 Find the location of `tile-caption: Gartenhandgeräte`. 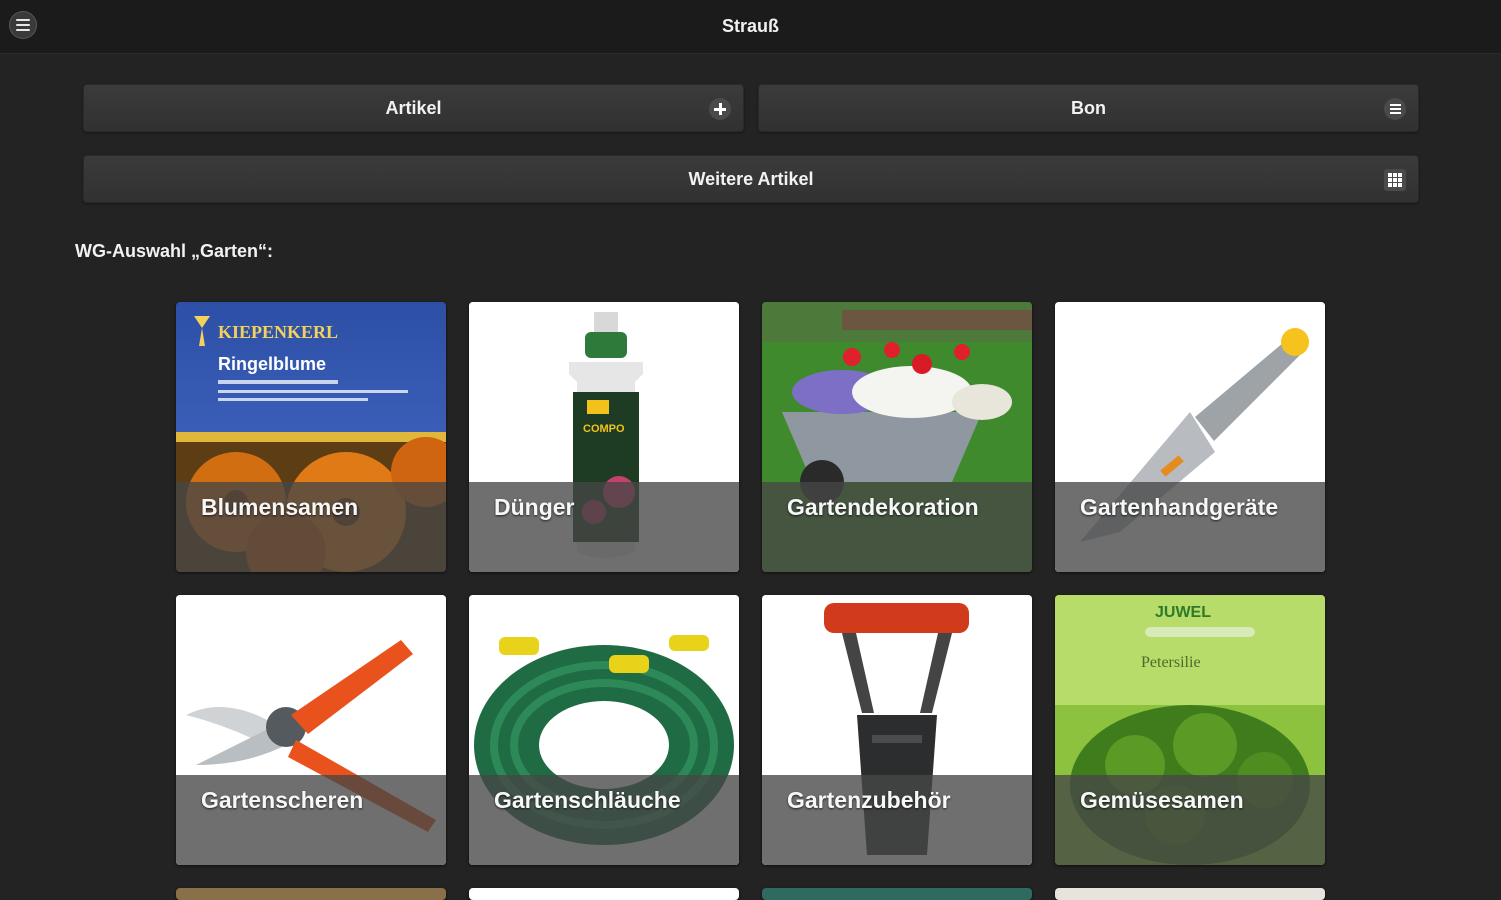

tile-caption: Gartenhandgeräte is located at coordinates (1190, 527).